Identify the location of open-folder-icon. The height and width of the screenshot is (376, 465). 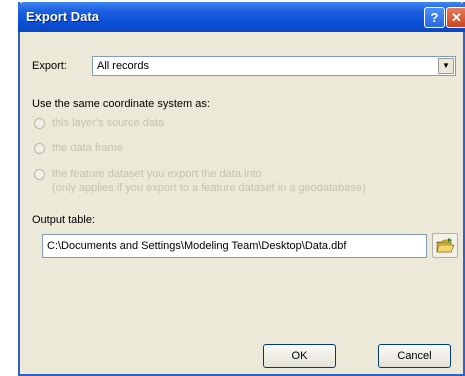
(445, 245).